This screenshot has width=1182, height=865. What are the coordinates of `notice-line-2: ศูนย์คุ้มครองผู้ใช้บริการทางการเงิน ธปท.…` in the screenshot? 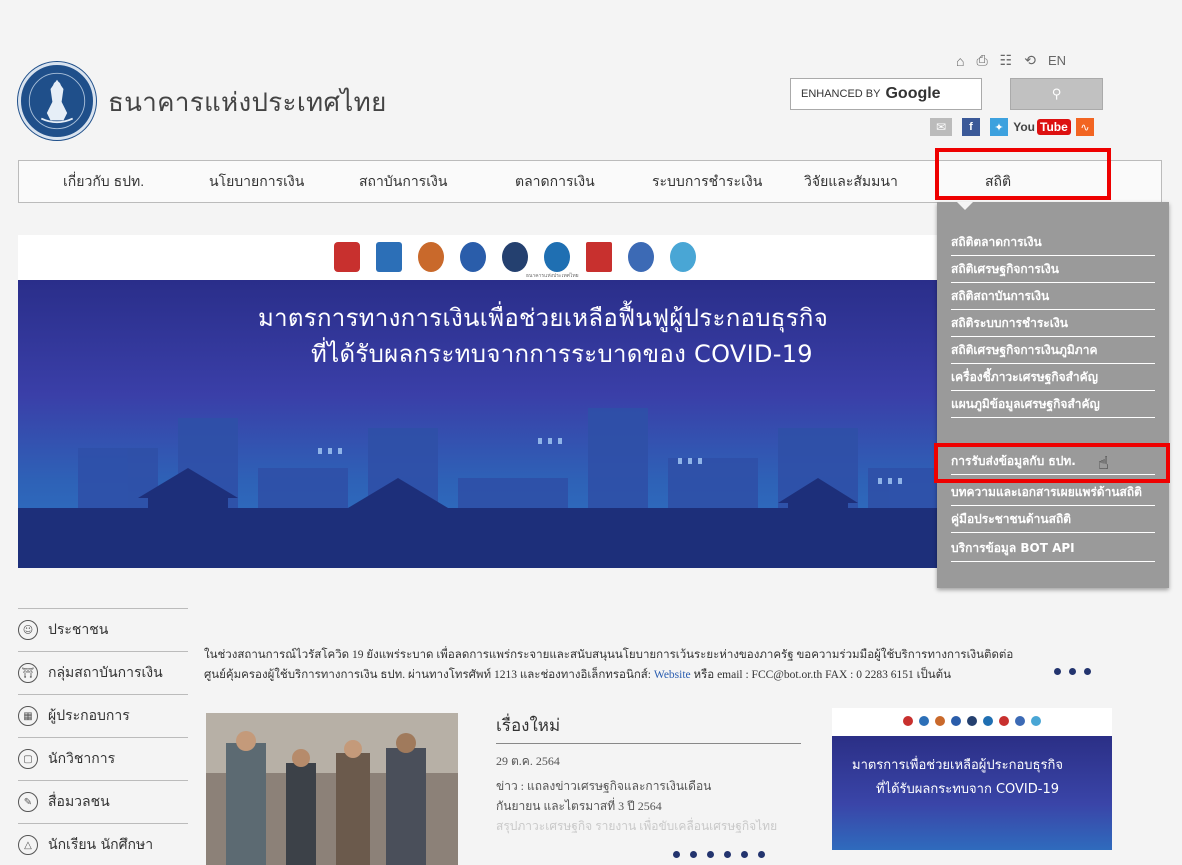 It's located at (679, 675).